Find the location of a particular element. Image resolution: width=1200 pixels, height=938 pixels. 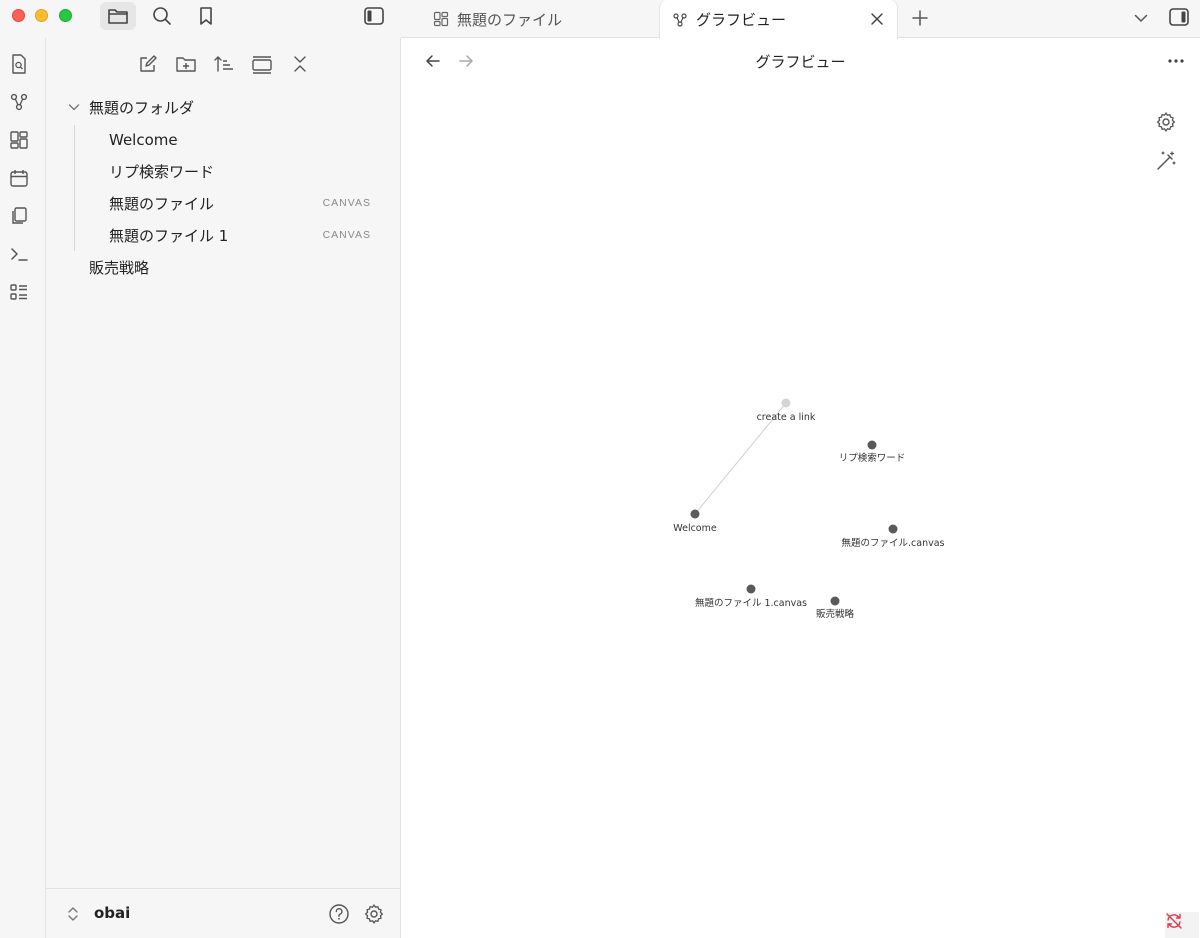

tab-bar: 無題のファイル グラフビュー is located at coordinates (800, 19).